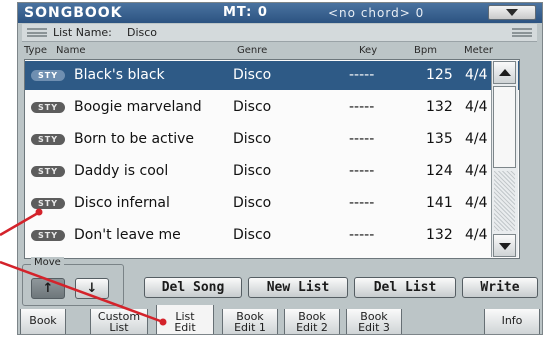  I want to click on scroll-down-button, so click(504, 245).